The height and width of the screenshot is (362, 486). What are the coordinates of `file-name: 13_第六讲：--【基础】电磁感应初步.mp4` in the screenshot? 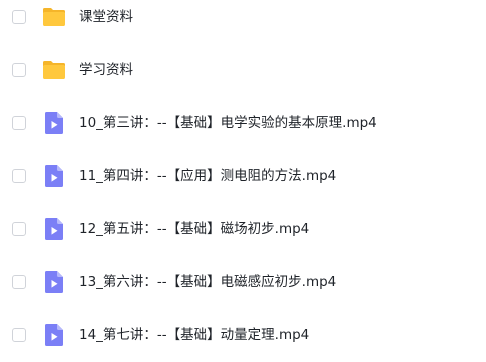 It's located at (207, 282).